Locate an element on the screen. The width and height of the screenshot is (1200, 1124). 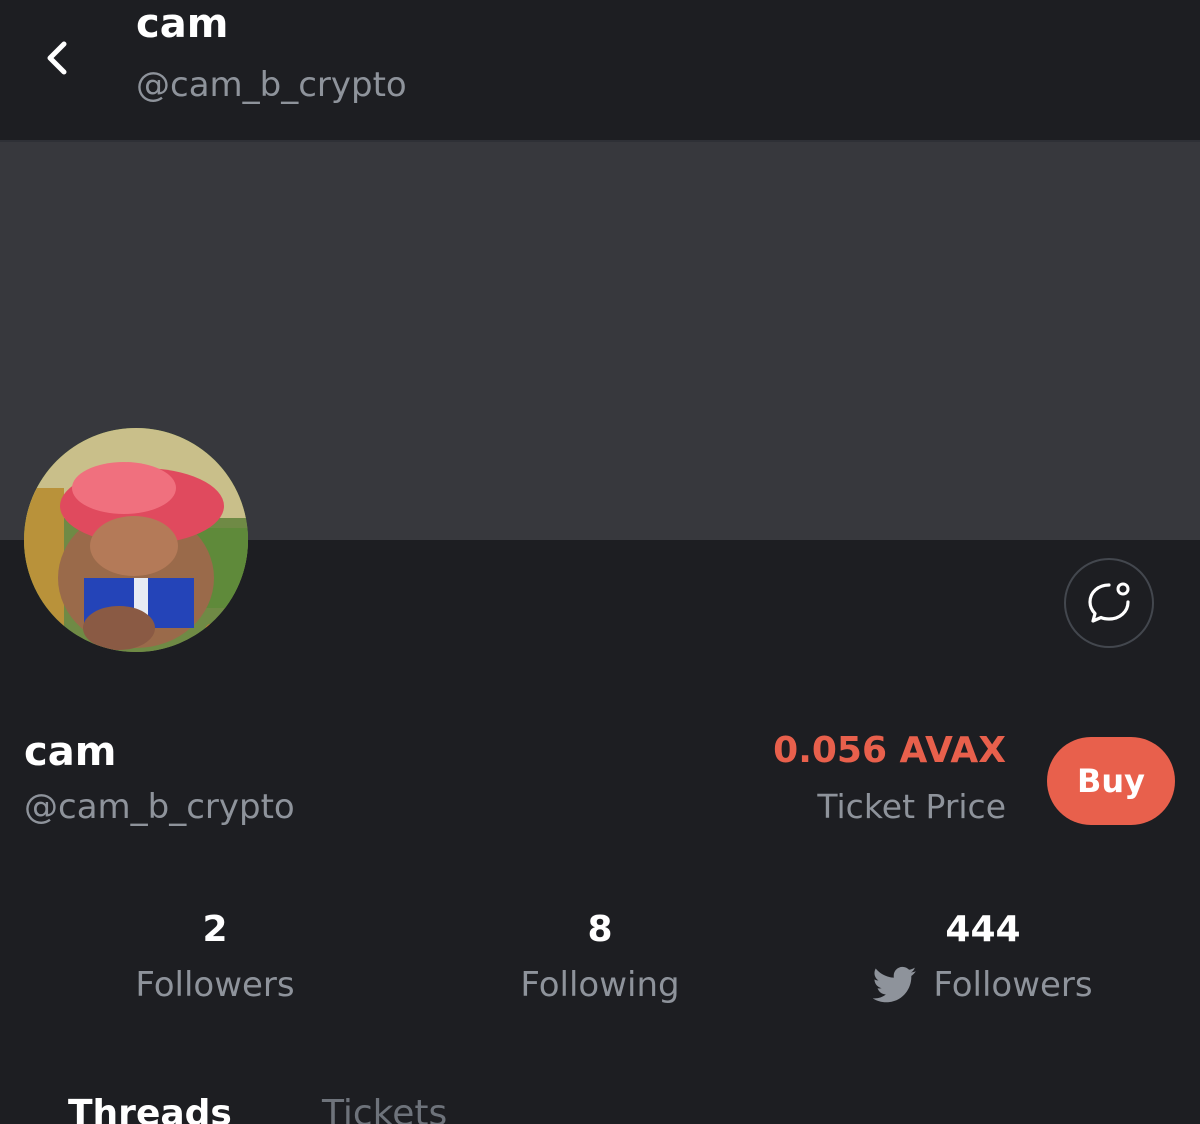
top-bar: cam @cam_b_crypto is located at coordinates (600, 71).